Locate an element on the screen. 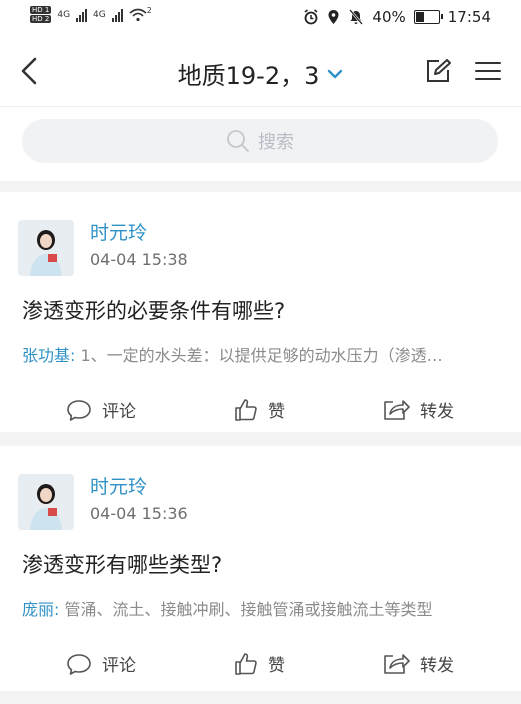 This screenshot has width=521, height=704. search-placeholder: 搜索 is located at coordinates (276, 142).